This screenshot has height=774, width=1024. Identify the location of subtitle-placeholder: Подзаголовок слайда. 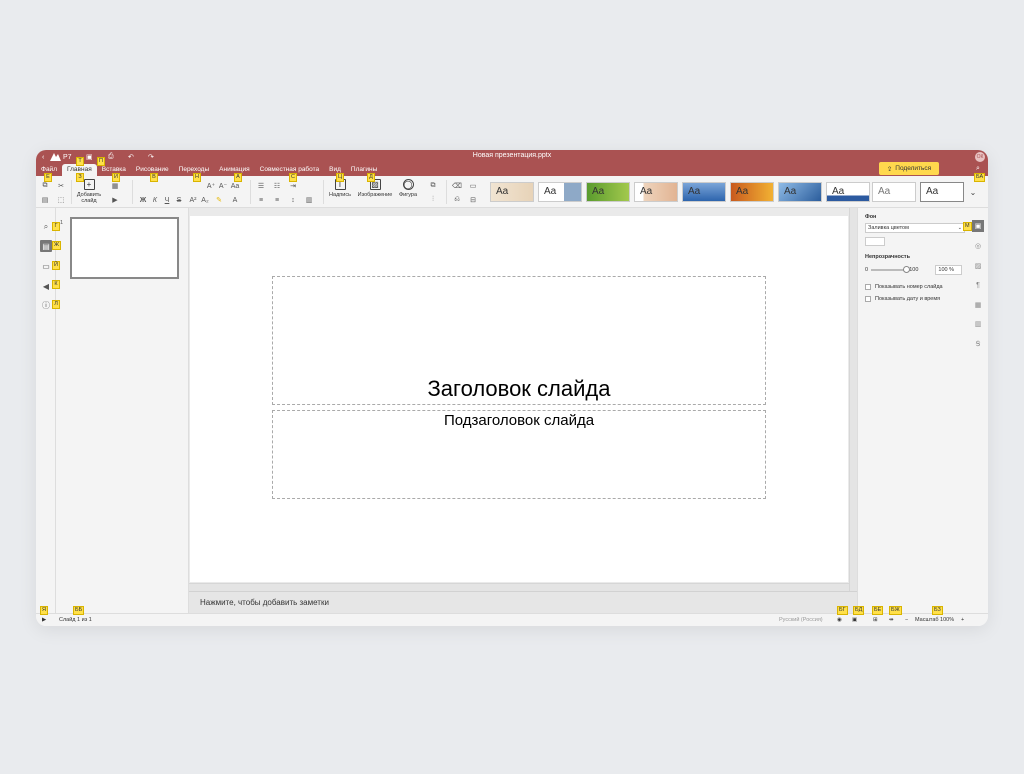
(519, 454).